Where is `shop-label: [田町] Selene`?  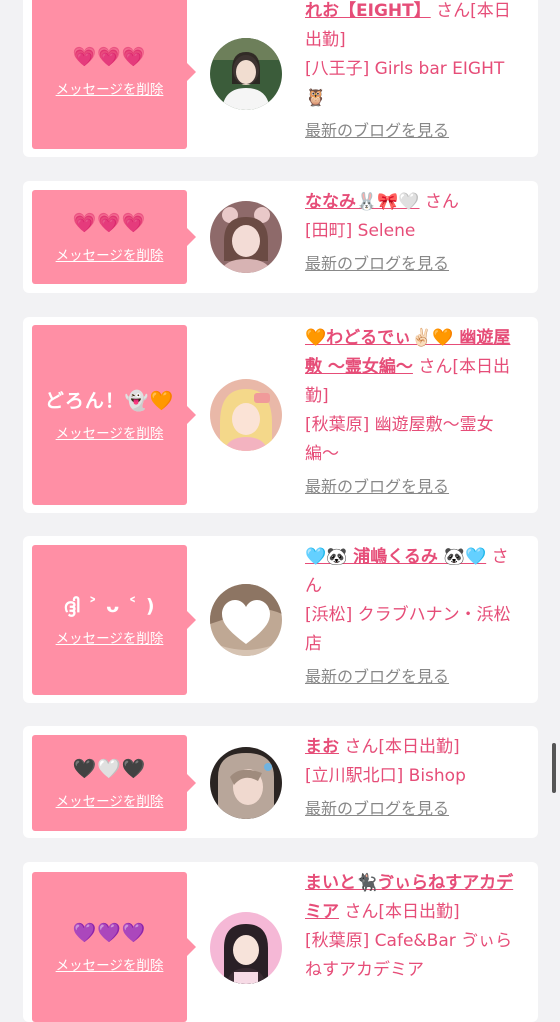
shop-label: [田町] Selene is located at coordinates (360, 231).